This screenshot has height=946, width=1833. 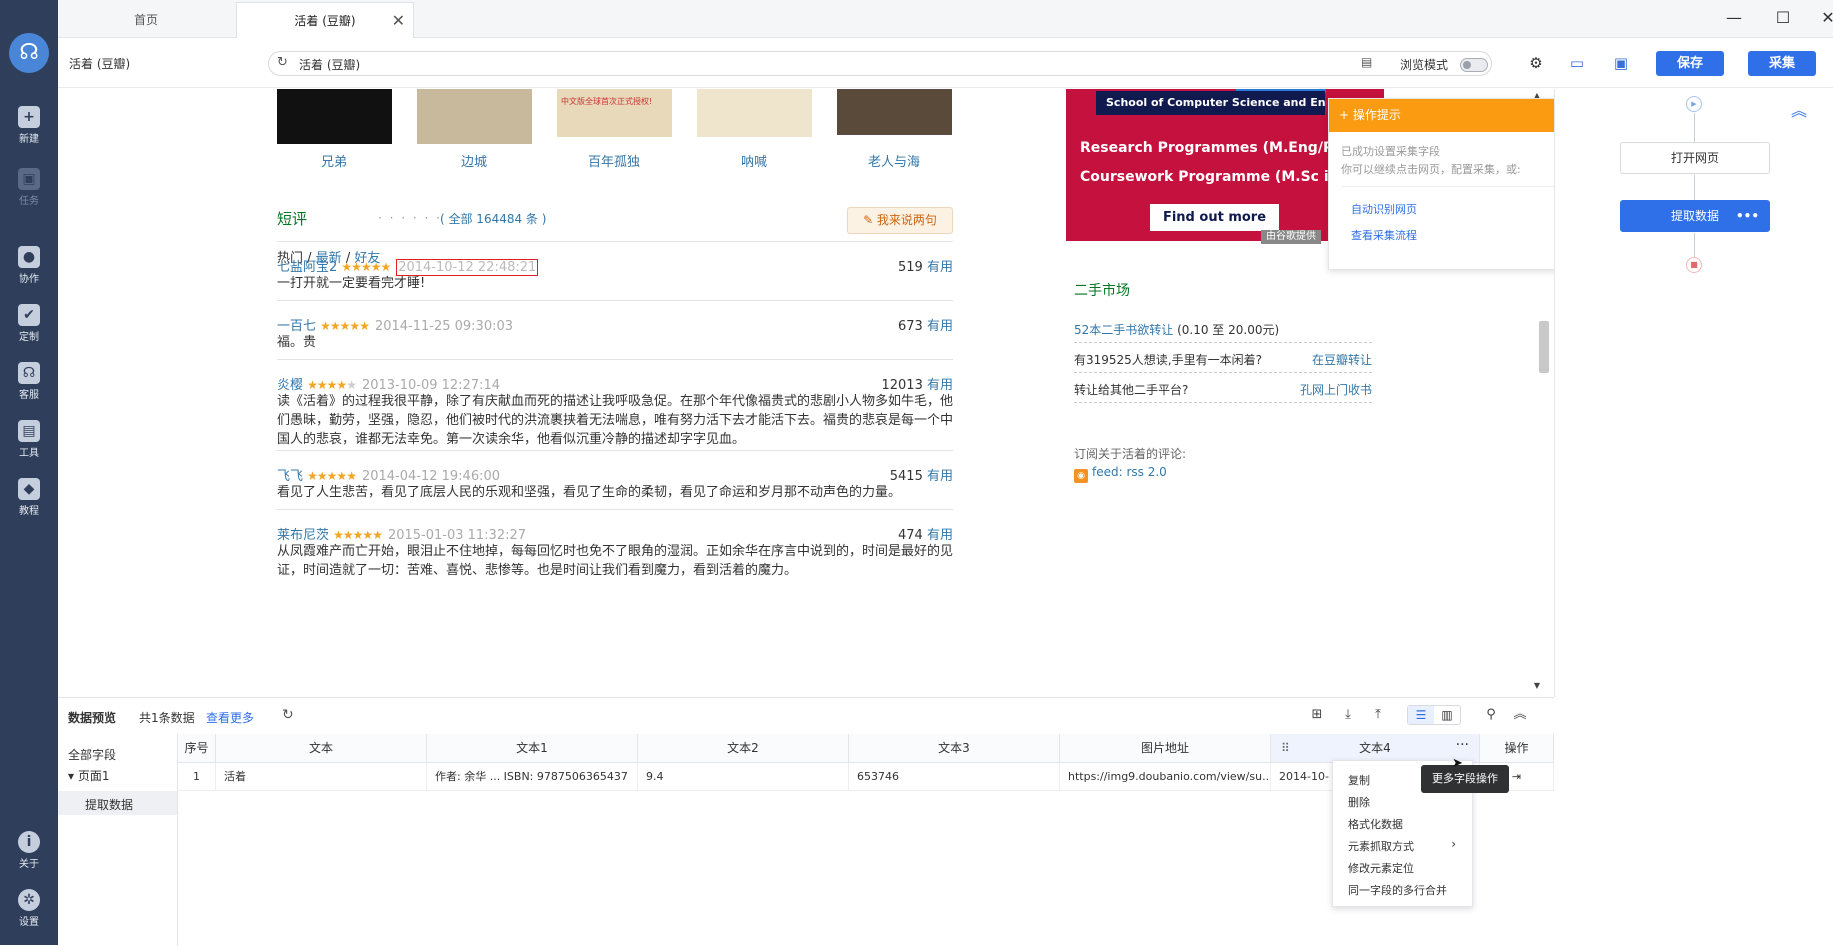 I want to click on table-cell: 653746, so click(x=954, y=777).